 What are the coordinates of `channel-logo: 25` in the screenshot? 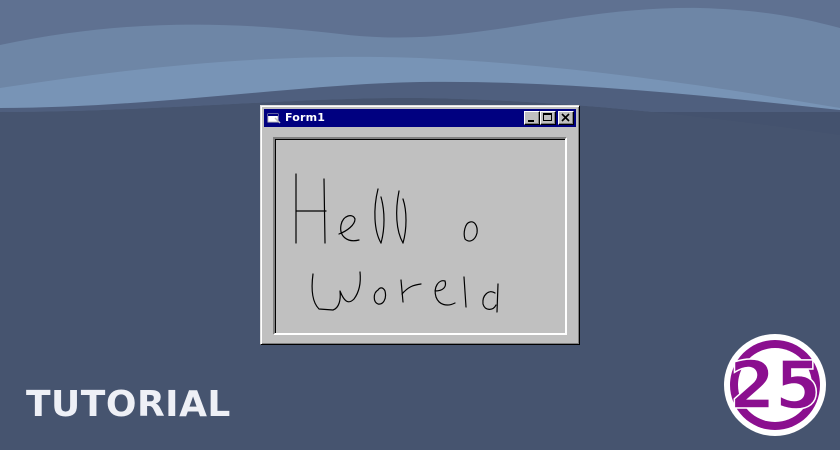 It's located at (775, 385).